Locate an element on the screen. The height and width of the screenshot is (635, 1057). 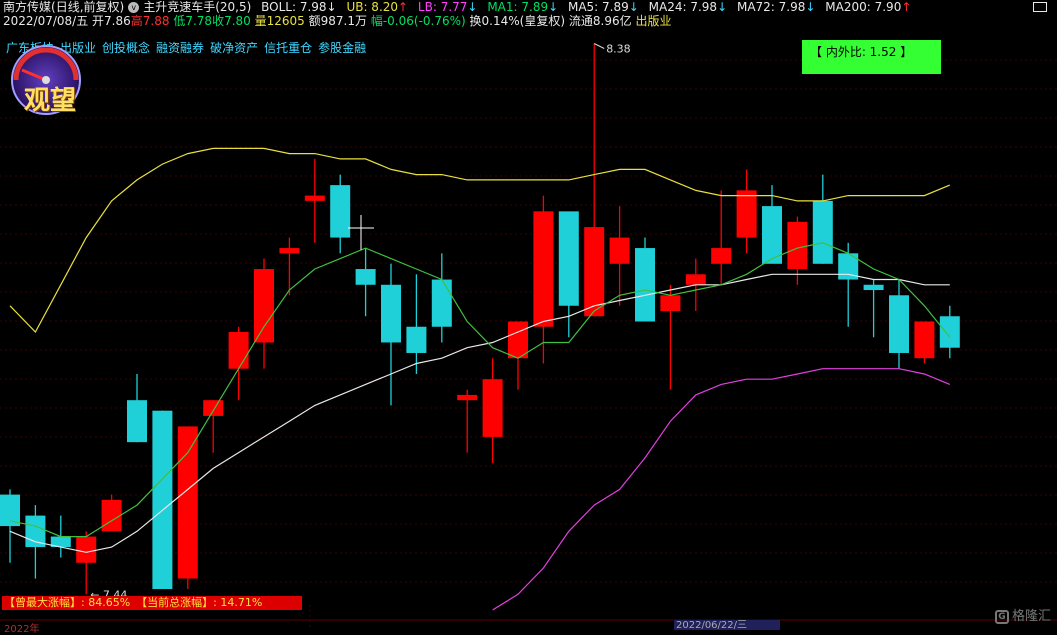
max-gain: 【曾最大涨幅】: 84.65% is located at coordinates (67, 602).